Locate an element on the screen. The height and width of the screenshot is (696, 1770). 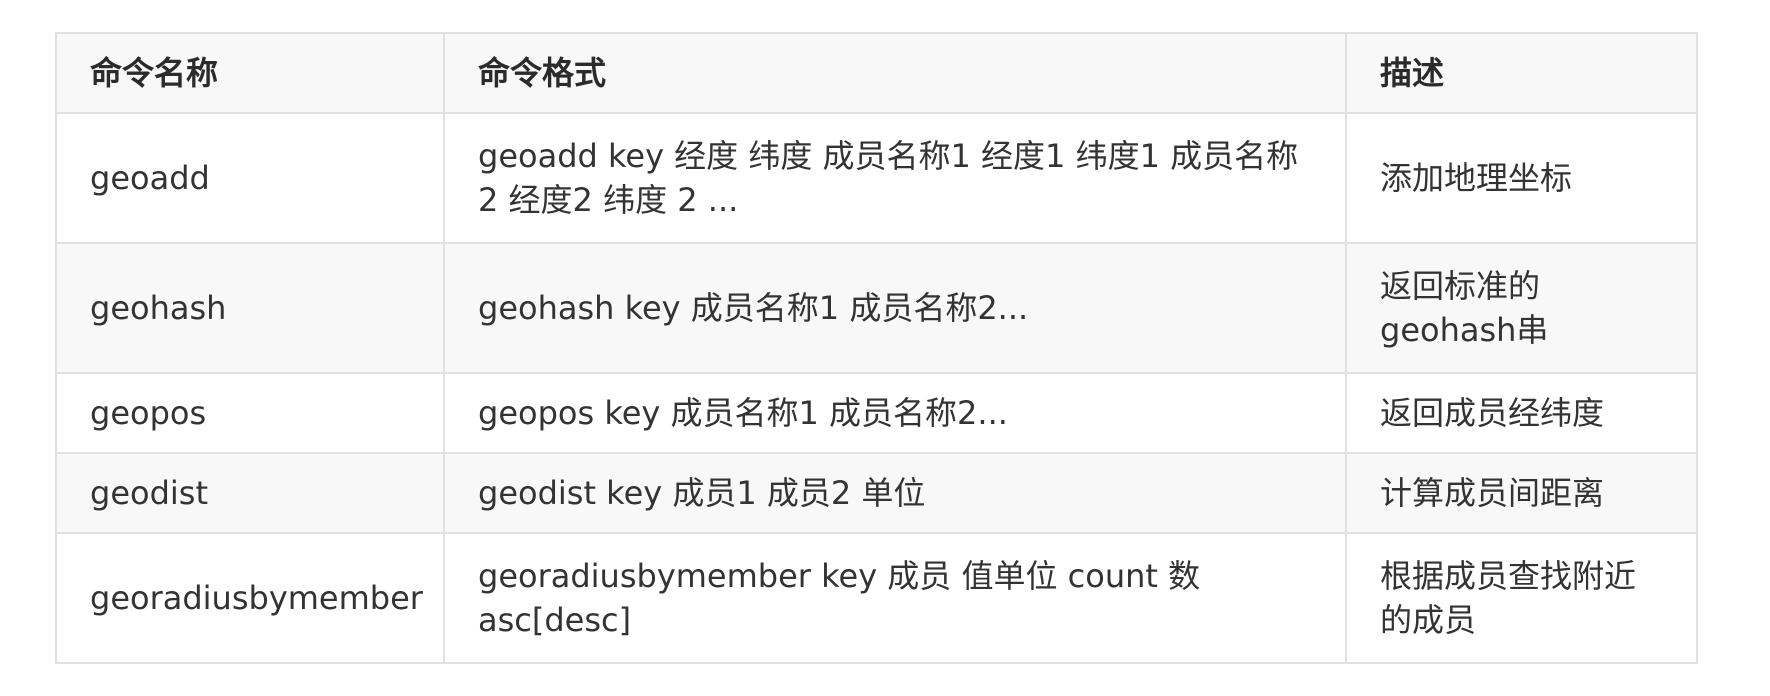
header-row: 命令名称 命令格式 描述 is located at coordinates (876, 73).